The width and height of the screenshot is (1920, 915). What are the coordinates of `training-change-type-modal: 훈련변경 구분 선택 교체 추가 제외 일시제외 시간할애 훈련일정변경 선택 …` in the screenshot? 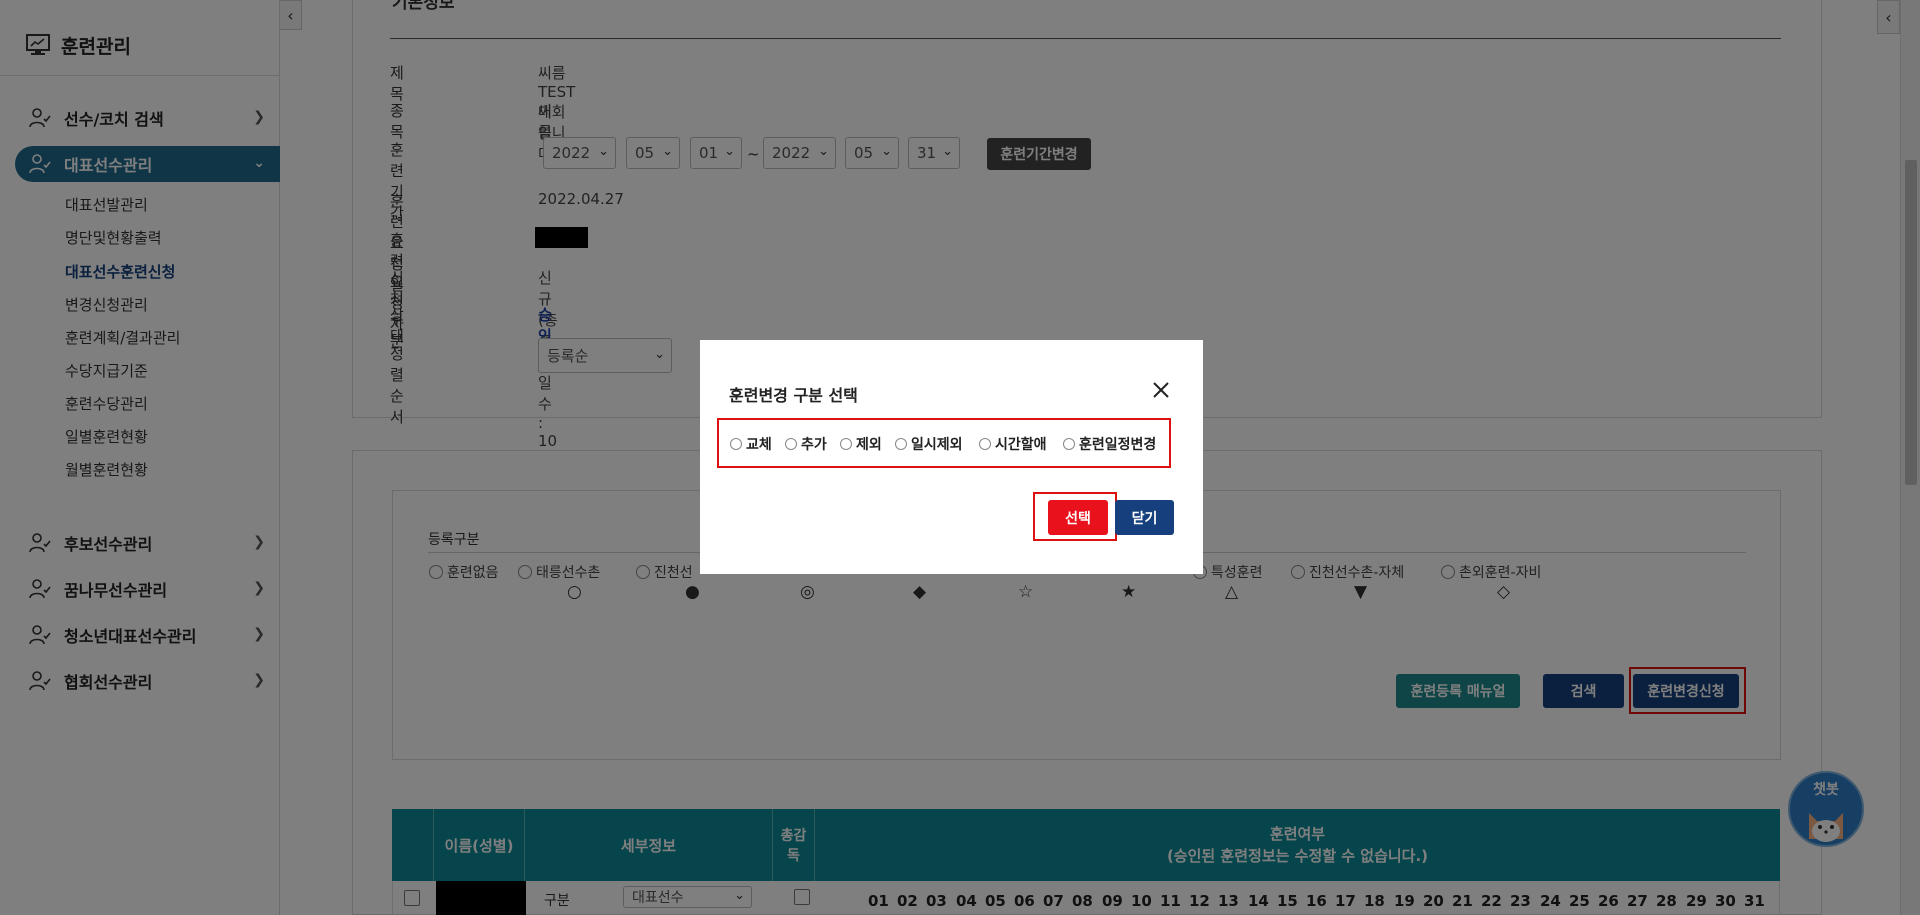 It's located at (951, 457).